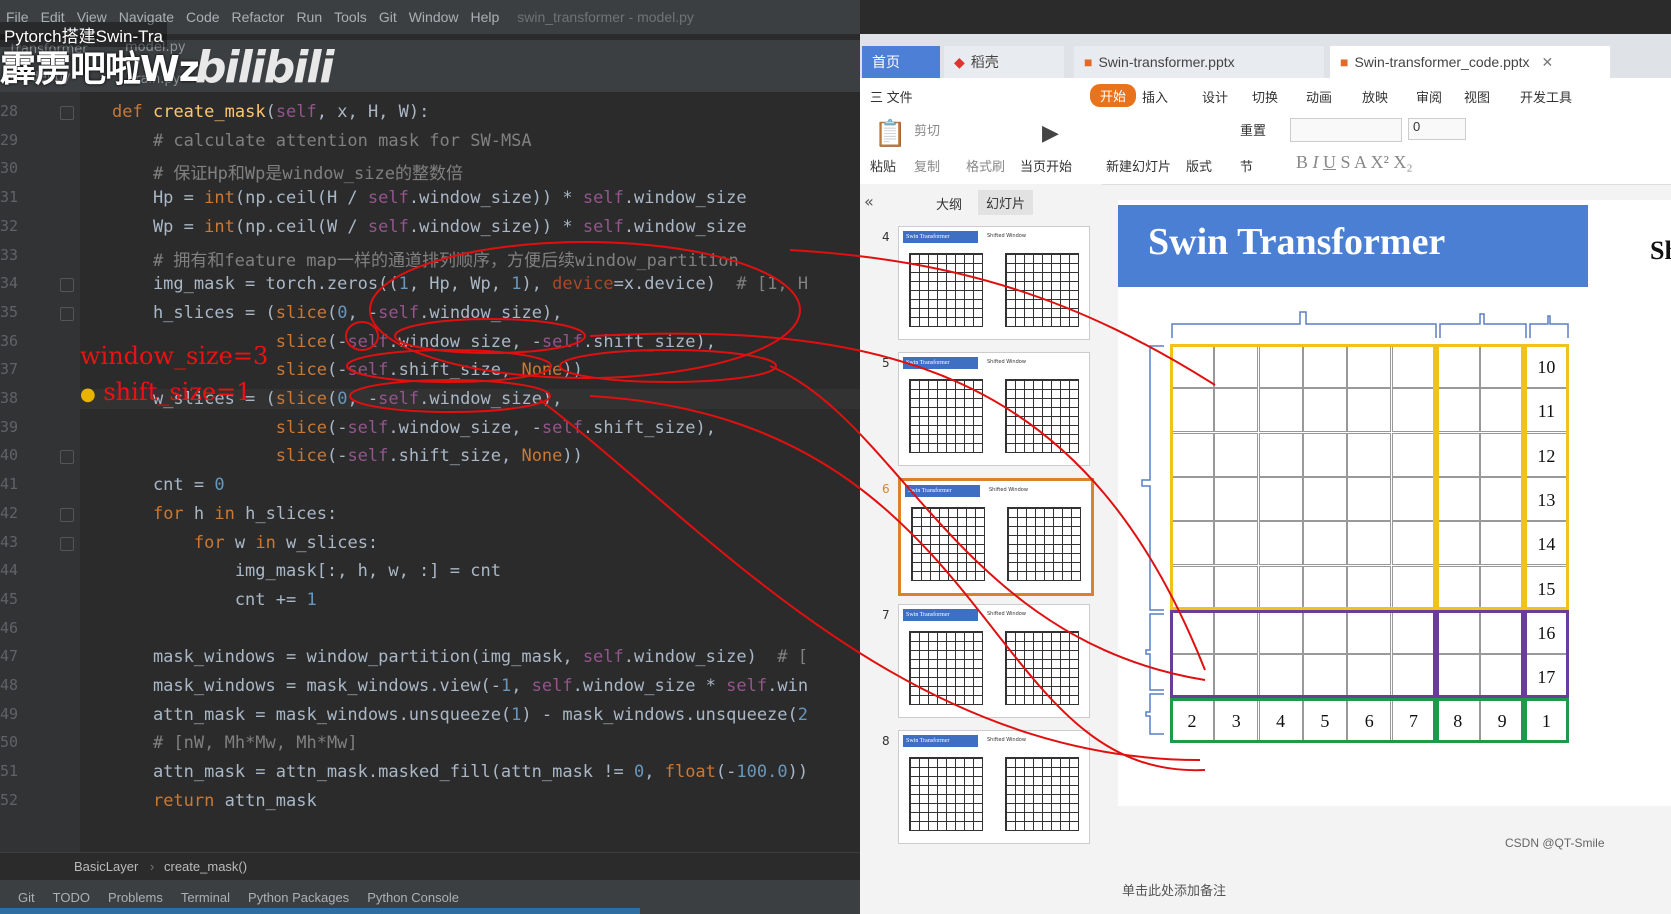 The width and height of the screenshot is (1671, 914). Describe the element at coordinates (9, 742) in the screenshot. I see `line-number: 50` at that location.